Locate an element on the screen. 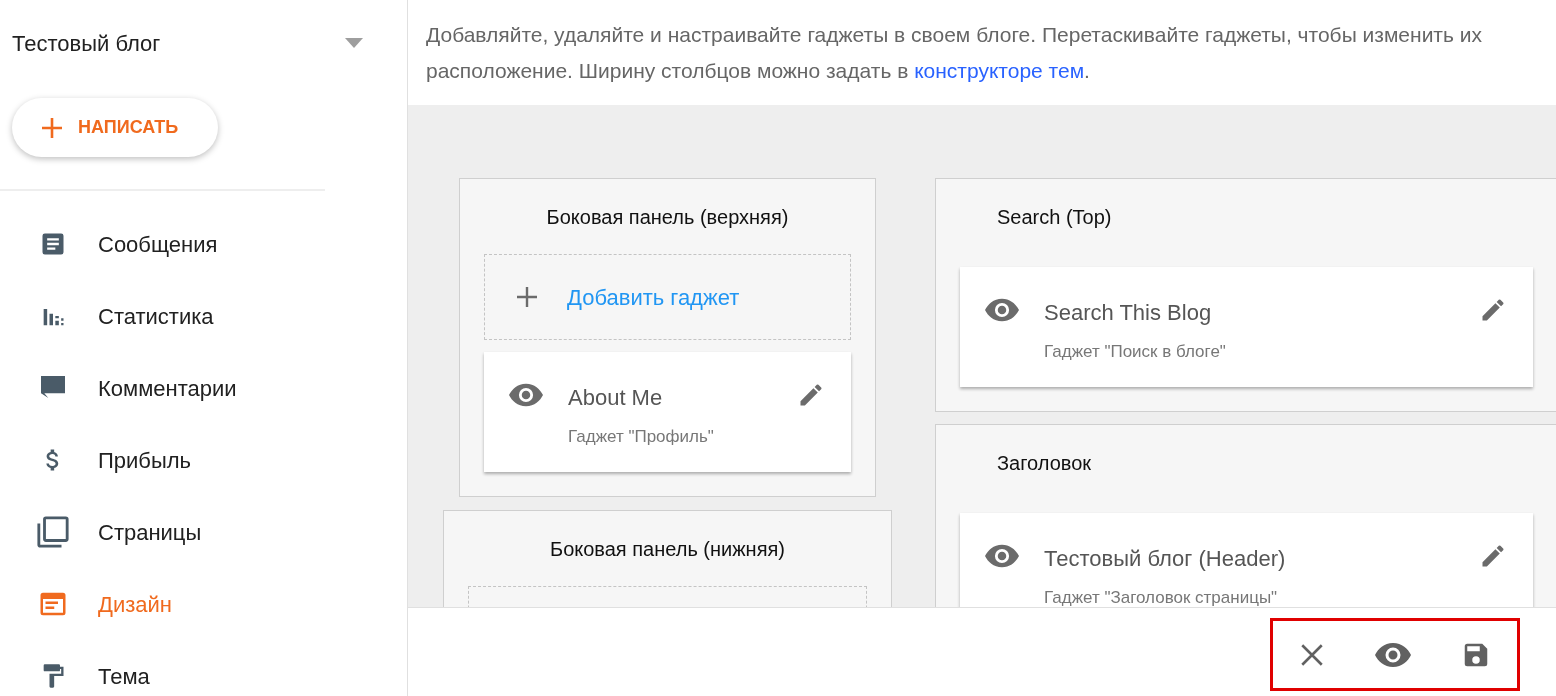 Image resolution: width=1556 pixels, height=696 pixels. nav-item: Тема is located at coordinates (200, 668).